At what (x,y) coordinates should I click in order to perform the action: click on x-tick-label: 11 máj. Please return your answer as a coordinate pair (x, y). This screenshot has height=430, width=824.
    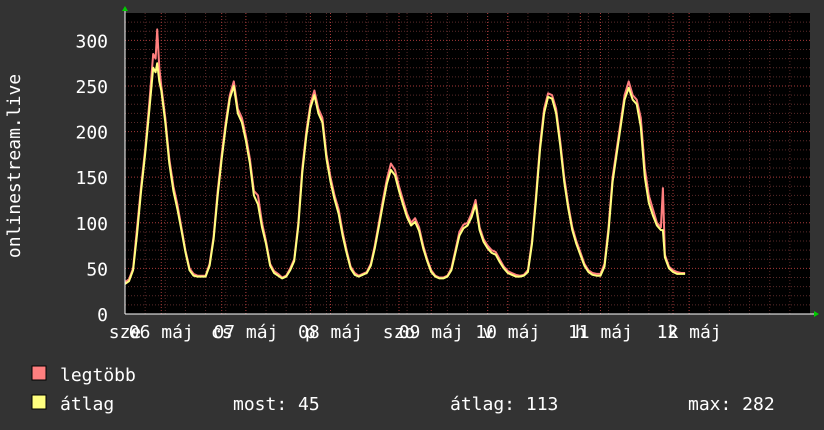
    Looking at the image, I should click on (600, 332).